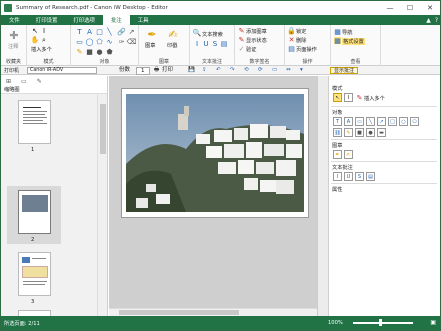 The image size is (441, 331). Describe the element at coordinates (306, 49) in the screenshot. I see `page-operations-button: 页面操作` at that location.